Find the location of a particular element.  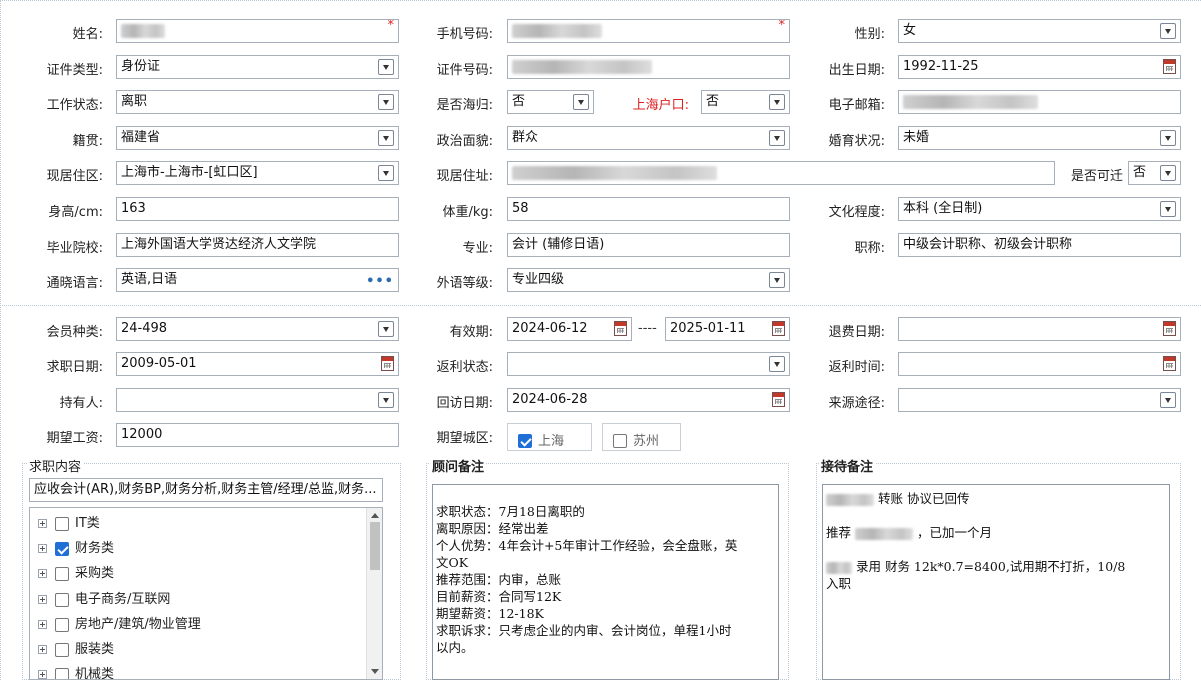

more-icon: ••• is located at coordinates (380, 281).